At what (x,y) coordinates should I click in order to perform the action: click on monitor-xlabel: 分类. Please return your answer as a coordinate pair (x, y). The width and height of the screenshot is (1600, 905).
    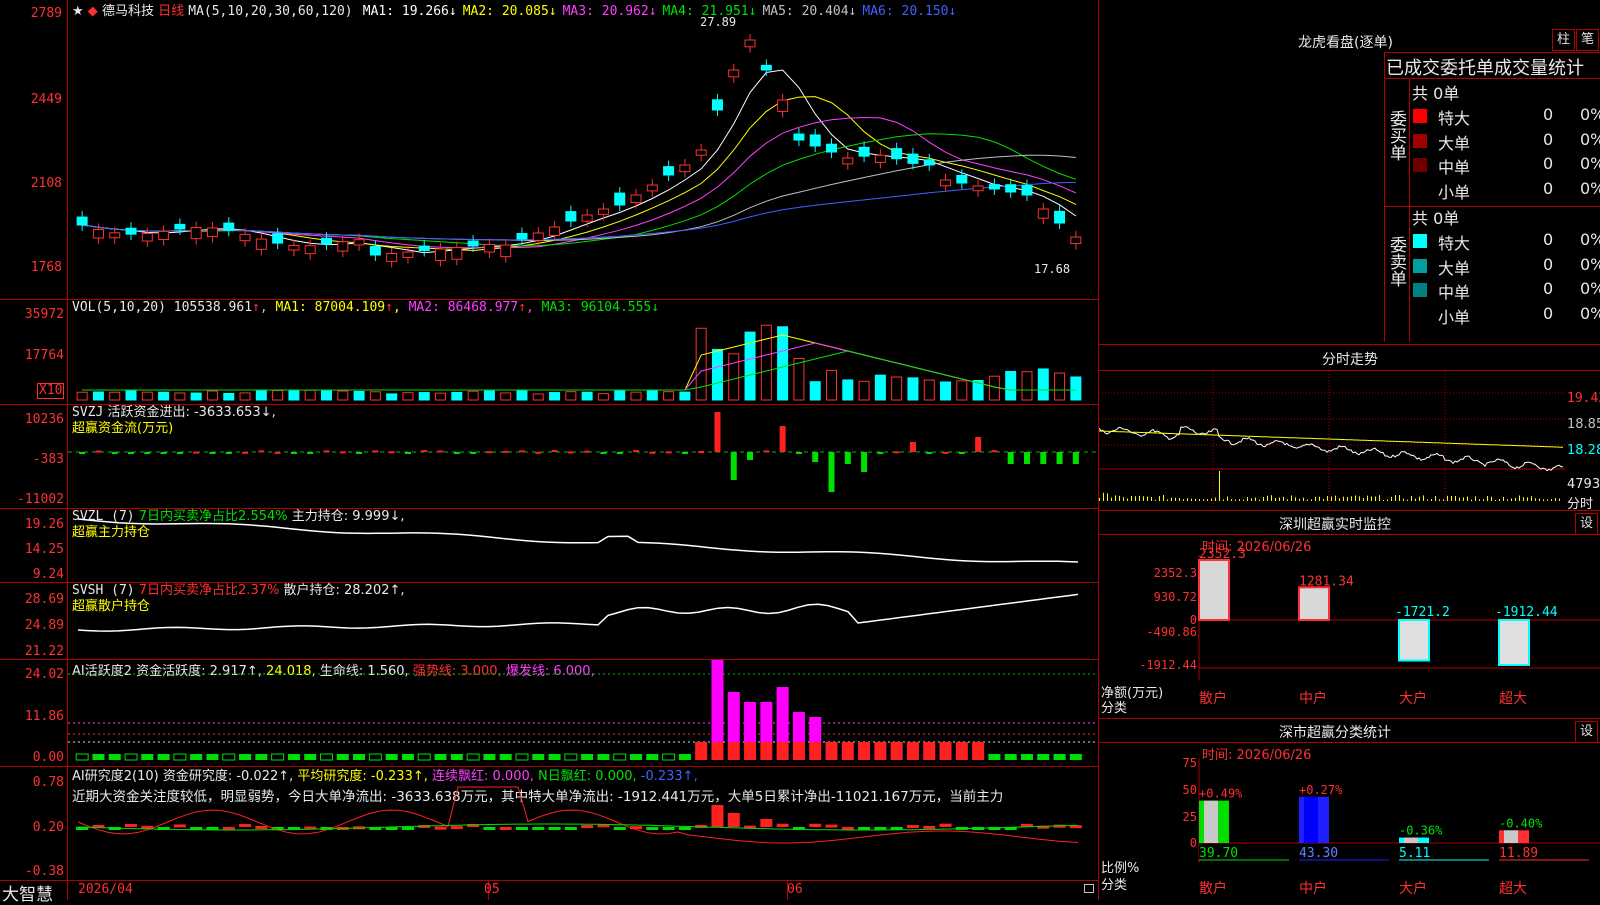
    Looking at the image, I should click on (1114, 708).